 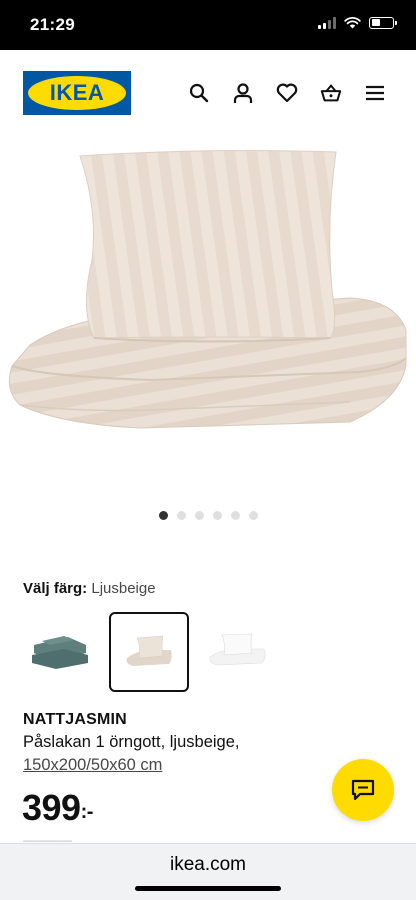 I want to click on status-bar: 21:29, so click(x=208, y=25).